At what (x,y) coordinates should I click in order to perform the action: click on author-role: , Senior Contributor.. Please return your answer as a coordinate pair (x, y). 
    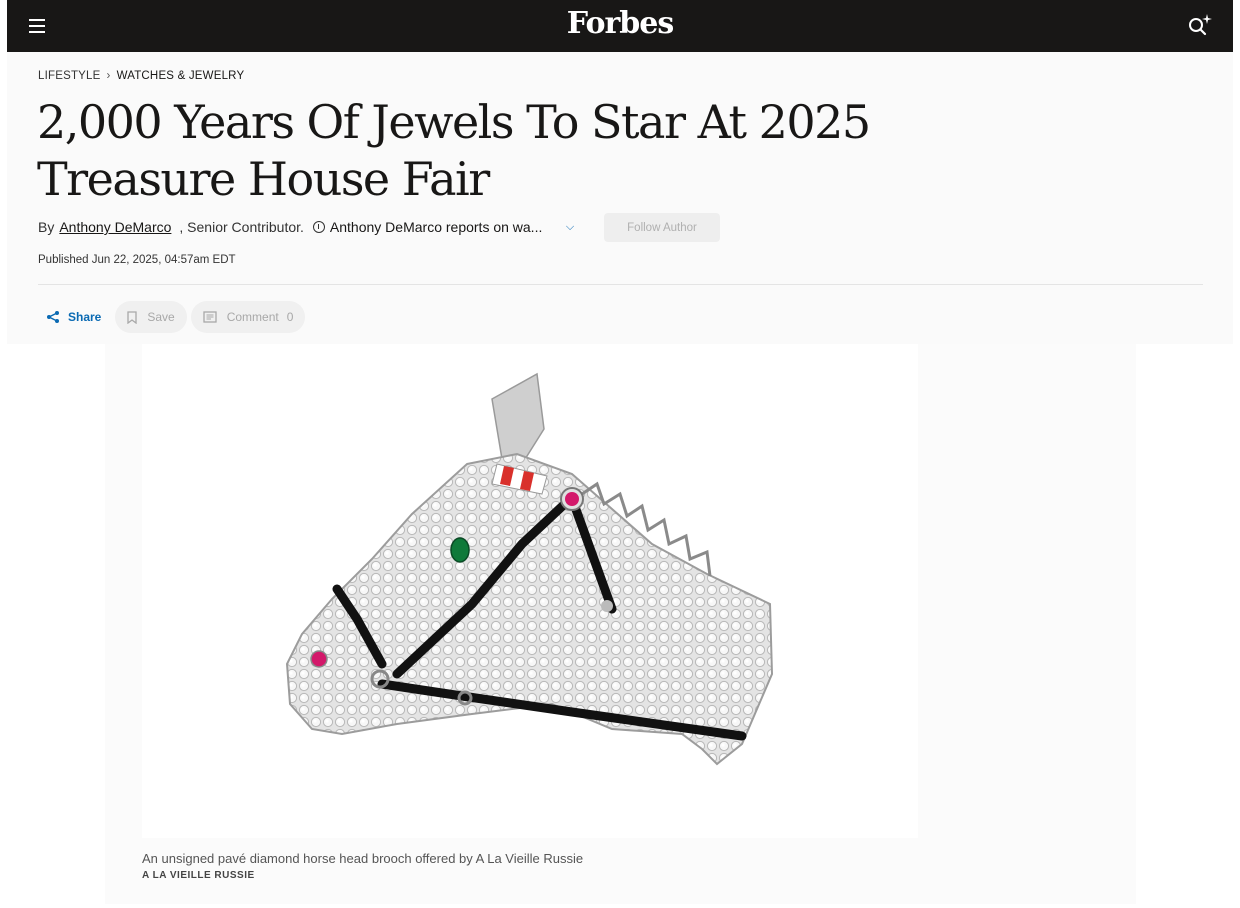
    Looking at the image, I should click on (241, 227).